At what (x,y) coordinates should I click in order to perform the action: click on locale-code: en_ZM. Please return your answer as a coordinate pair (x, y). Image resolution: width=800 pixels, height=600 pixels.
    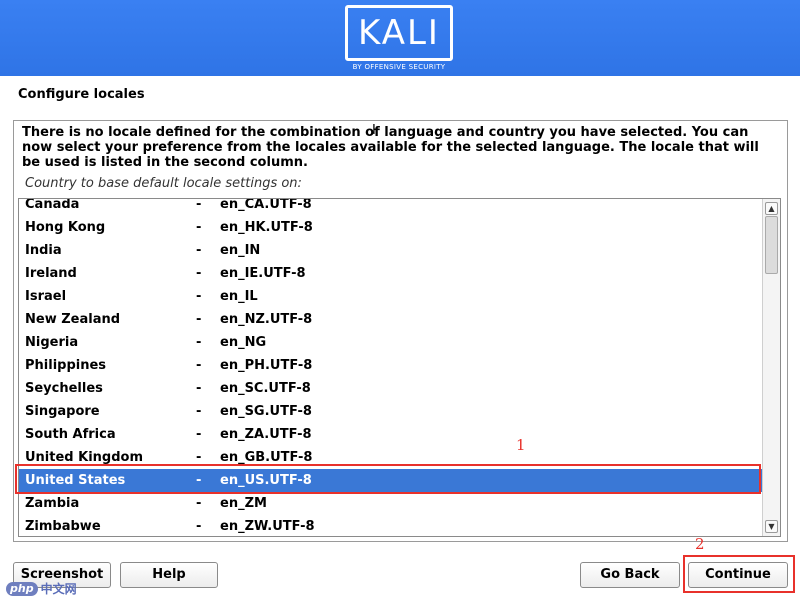
    Looking at the image, I should click on (243, 503).